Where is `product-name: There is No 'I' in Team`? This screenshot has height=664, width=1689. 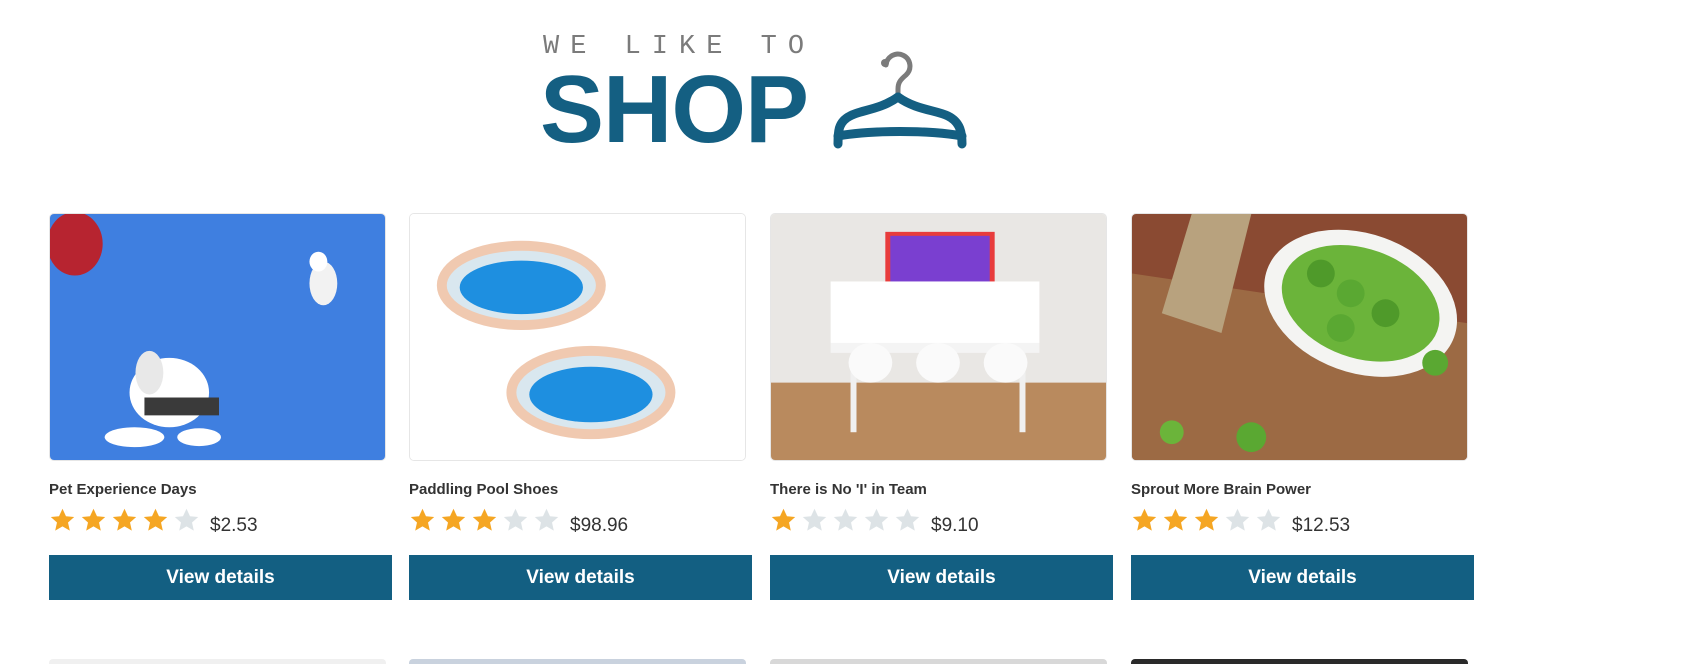 product-name: There is No 'I' in Team is located at coordinates (848, 489).